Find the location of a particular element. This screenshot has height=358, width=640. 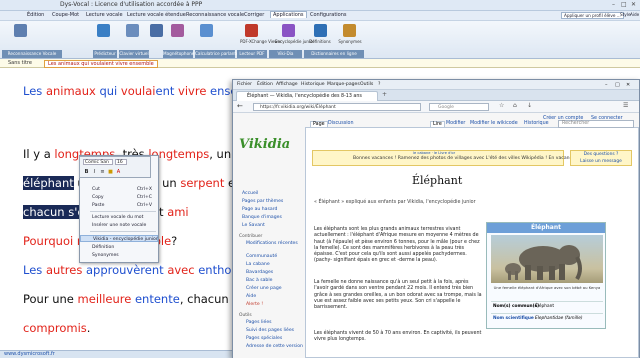

text-line: compromis. is located at coordinates (56, 328).